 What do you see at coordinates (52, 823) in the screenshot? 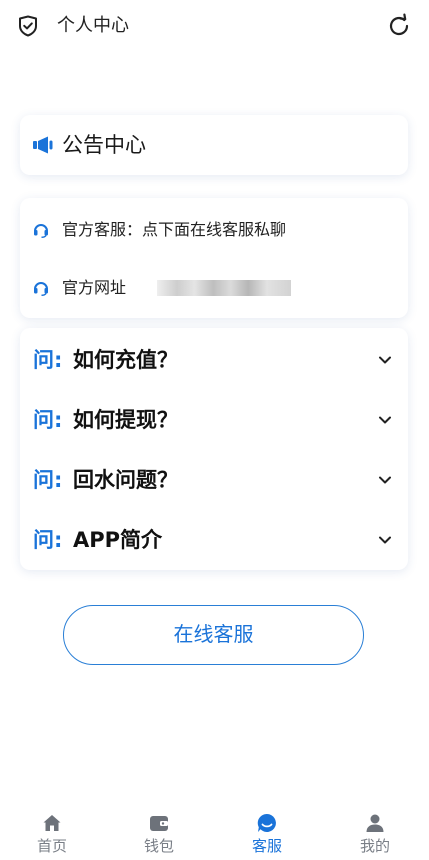
I see `home-icon` at bounding box center [52, 823].